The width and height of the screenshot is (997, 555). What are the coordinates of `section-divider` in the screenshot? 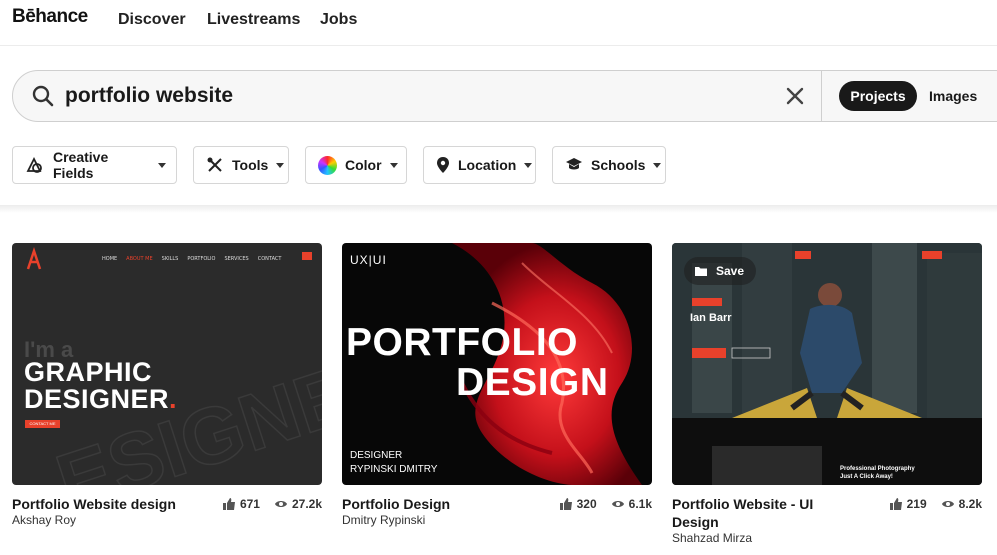 It's located at (498, 209).